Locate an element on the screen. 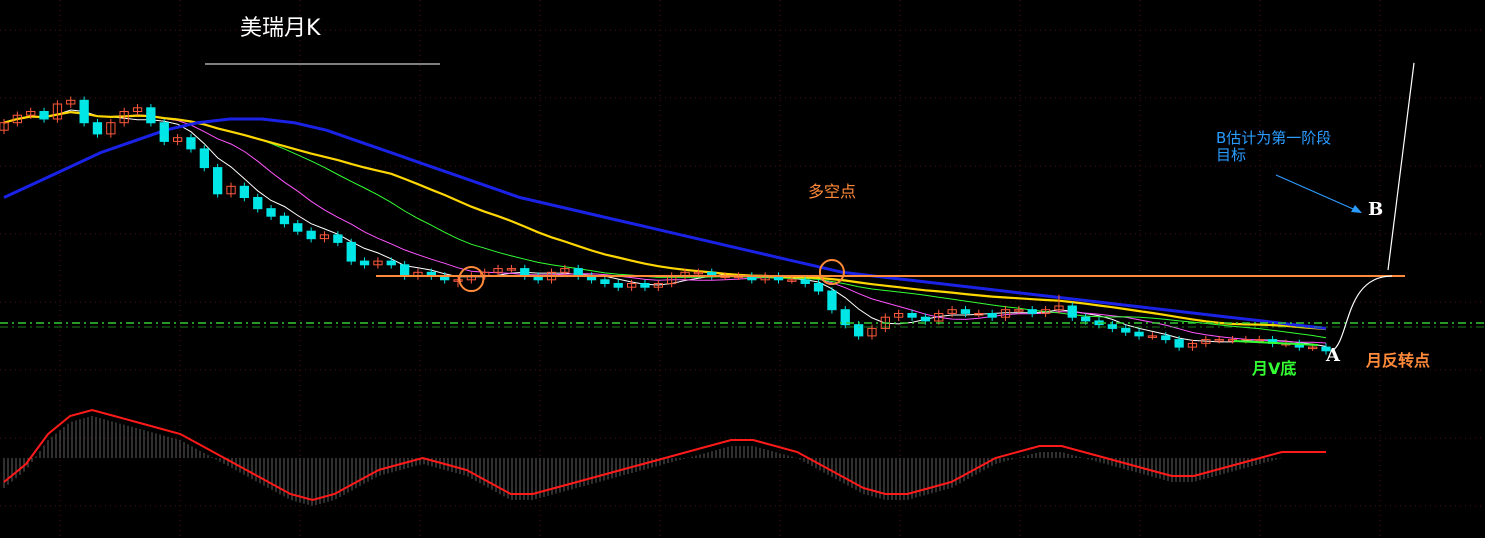  target-arrow is located at coordinates (1318, 193).